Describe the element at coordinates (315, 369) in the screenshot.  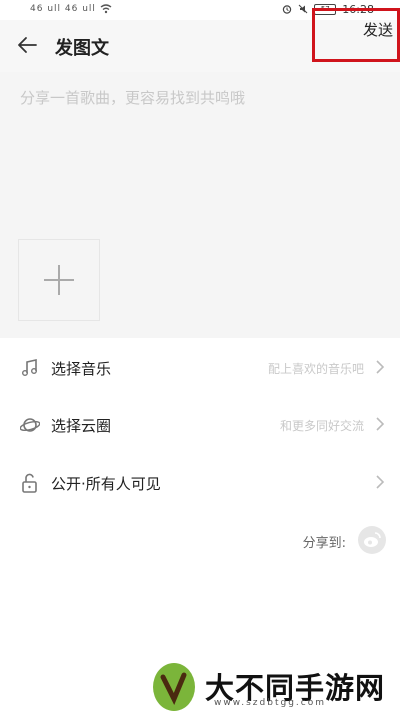
I see `option-hint: 配上喜欢的音乐吧` at that location.